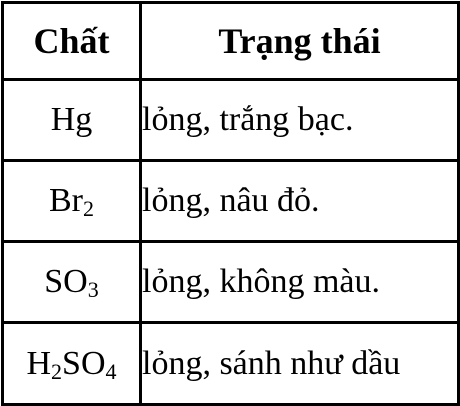  I want to click on substance-cell: Hg, so click(71, 120).